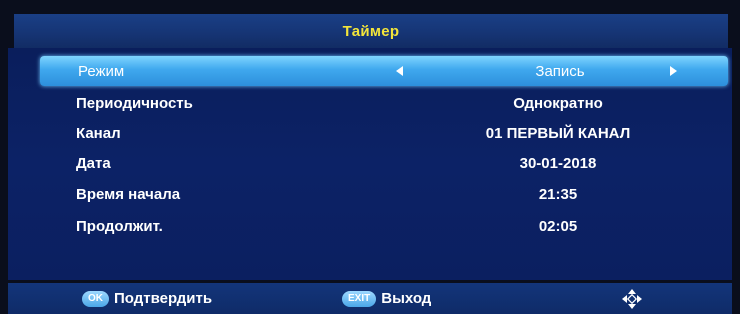 This screenshot has width=740, height=314. I want to click on exit-hint: EXIT Выход, so click(386, 298).